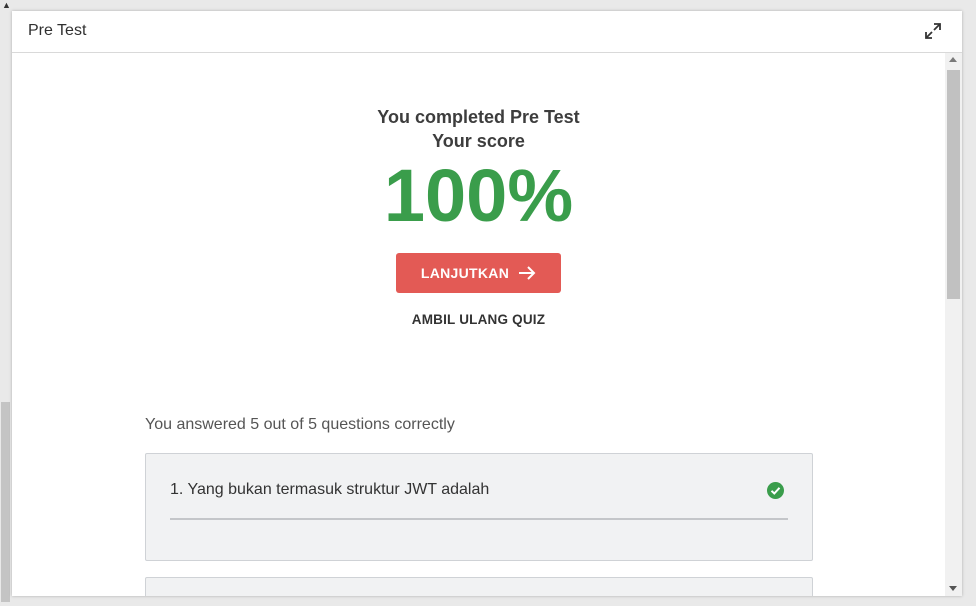  Describe the element at coordinates (775, 490) in the screenshot. I see `check-circle-icon` at that location.